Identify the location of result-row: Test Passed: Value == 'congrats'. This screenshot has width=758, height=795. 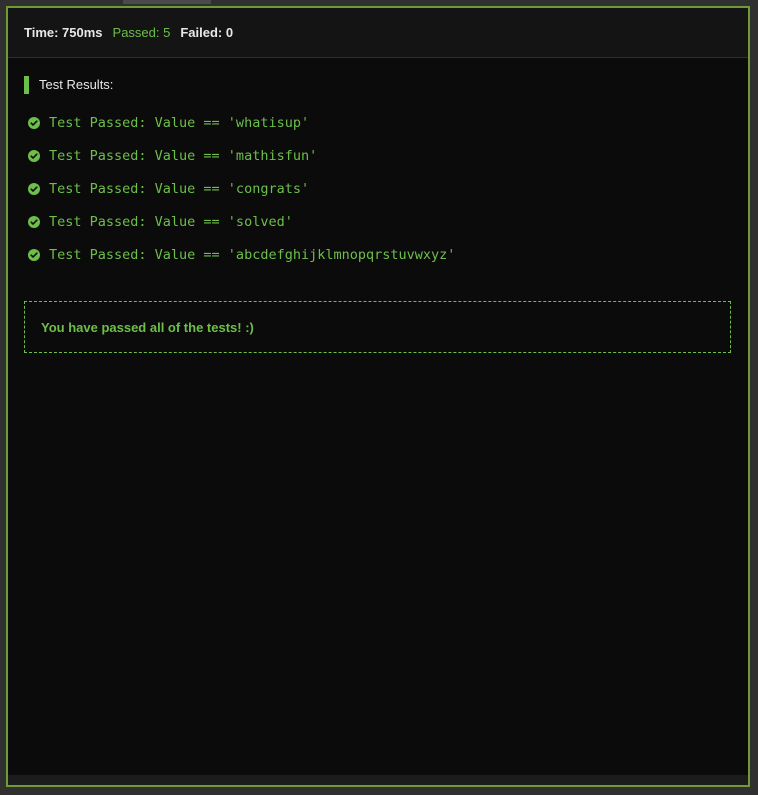
(378, 196).